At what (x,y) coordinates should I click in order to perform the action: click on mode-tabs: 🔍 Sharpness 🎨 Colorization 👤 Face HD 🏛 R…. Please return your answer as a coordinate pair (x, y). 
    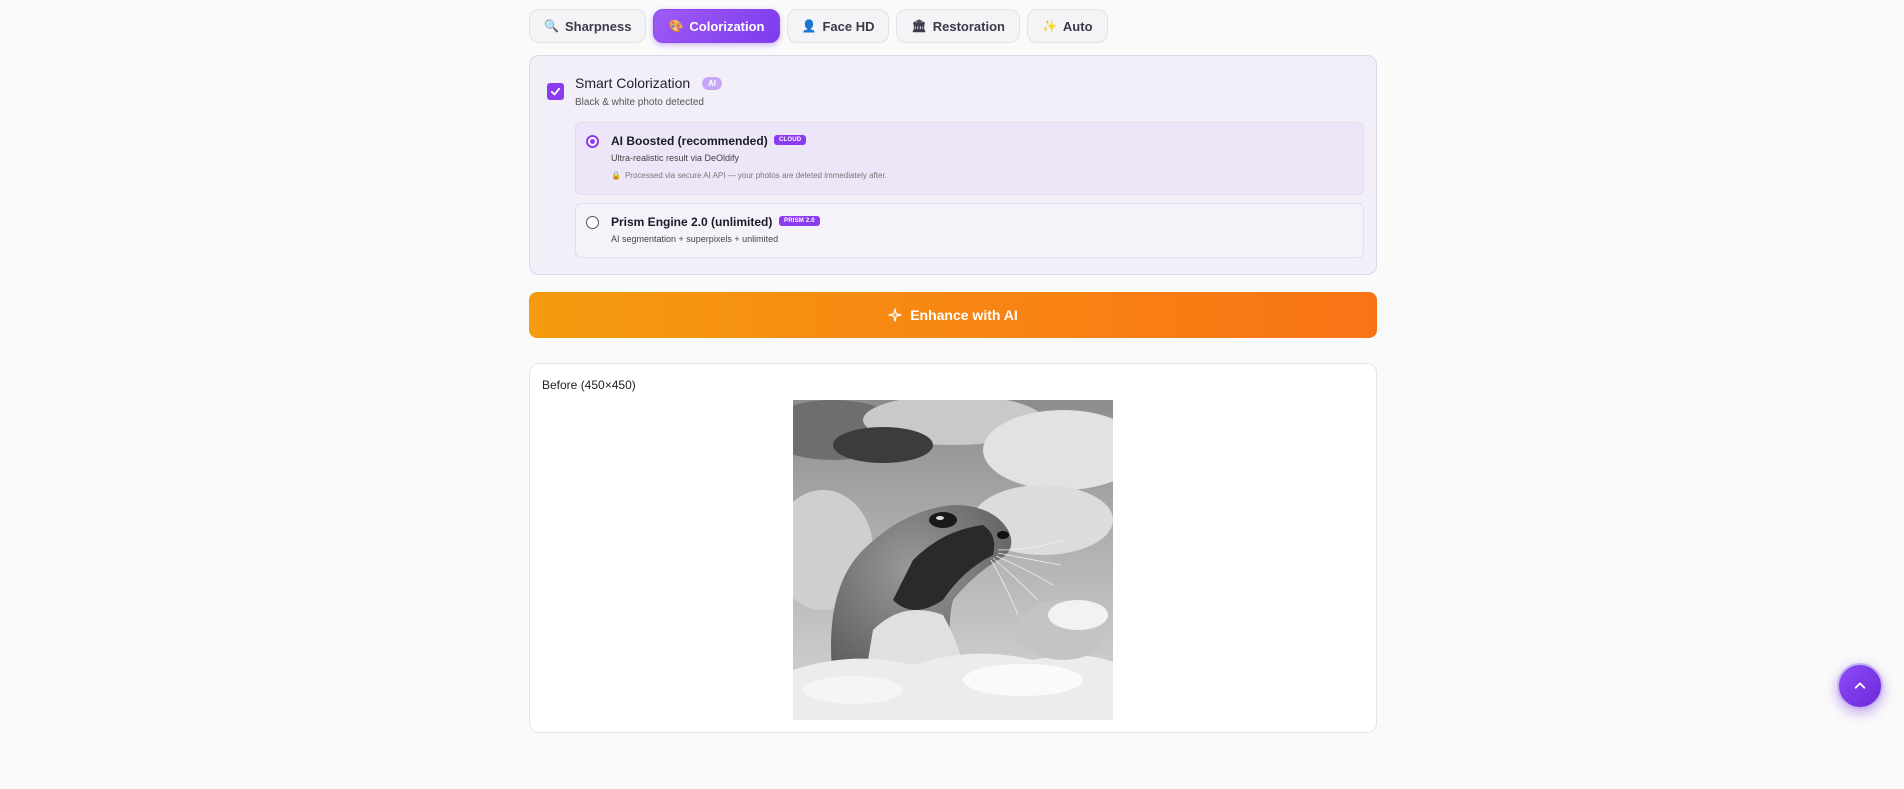
    Looking at the image, I should click on (818, 26).